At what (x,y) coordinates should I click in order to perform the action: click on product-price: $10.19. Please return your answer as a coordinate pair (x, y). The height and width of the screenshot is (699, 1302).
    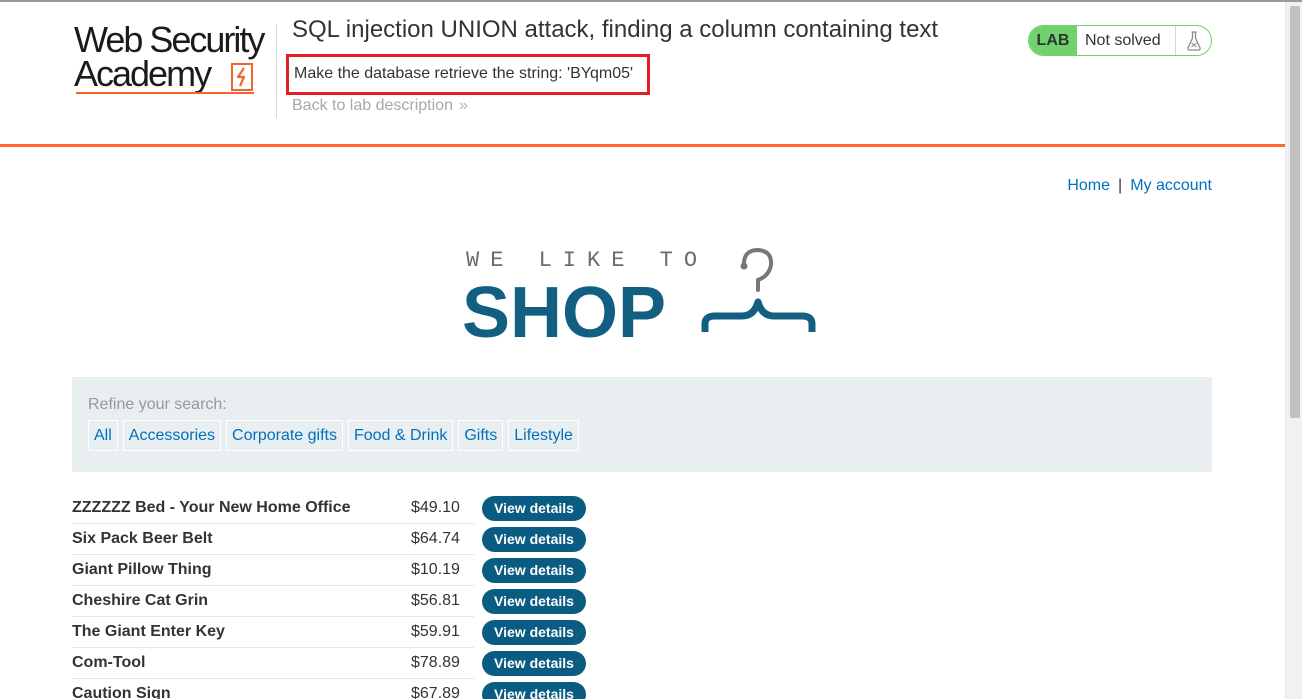
    Looking at the image, I should click on (435, 569).